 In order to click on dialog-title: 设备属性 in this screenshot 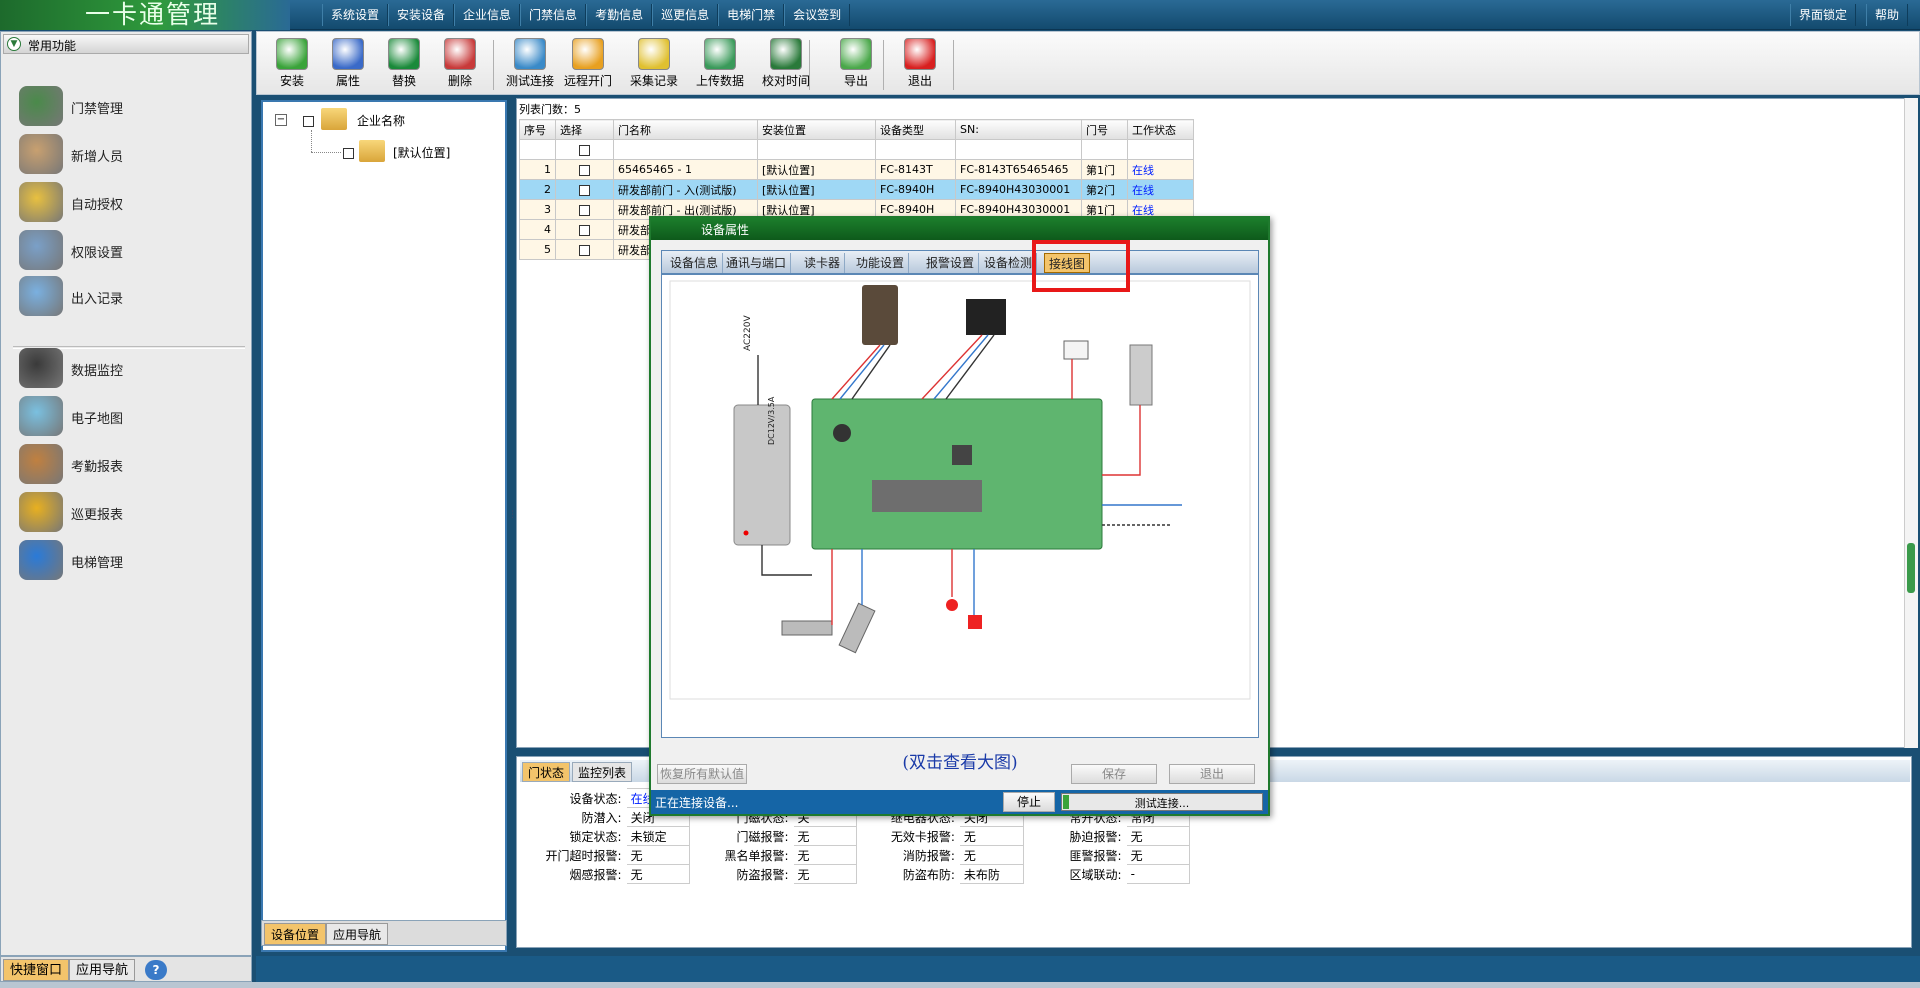, I will do `click(725, 230)`.